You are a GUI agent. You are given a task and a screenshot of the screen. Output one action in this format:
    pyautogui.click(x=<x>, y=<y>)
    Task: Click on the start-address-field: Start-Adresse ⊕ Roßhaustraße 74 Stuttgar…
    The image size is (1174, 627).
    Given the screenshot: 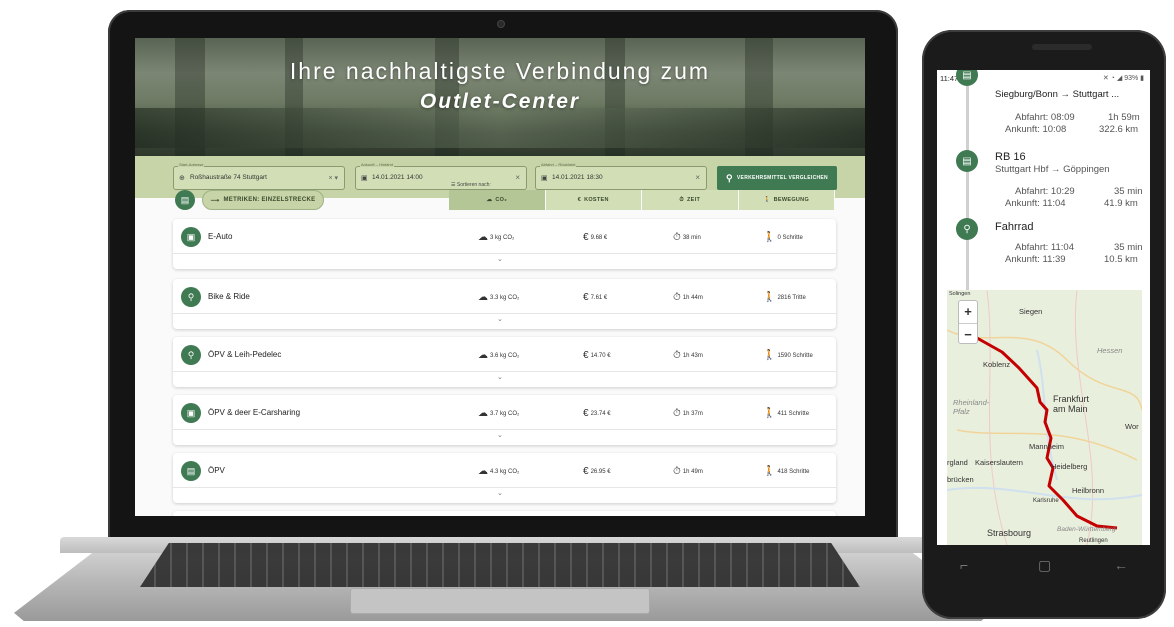 What is the action you would take?
    pyautogui.click(x=259, y=176)
    